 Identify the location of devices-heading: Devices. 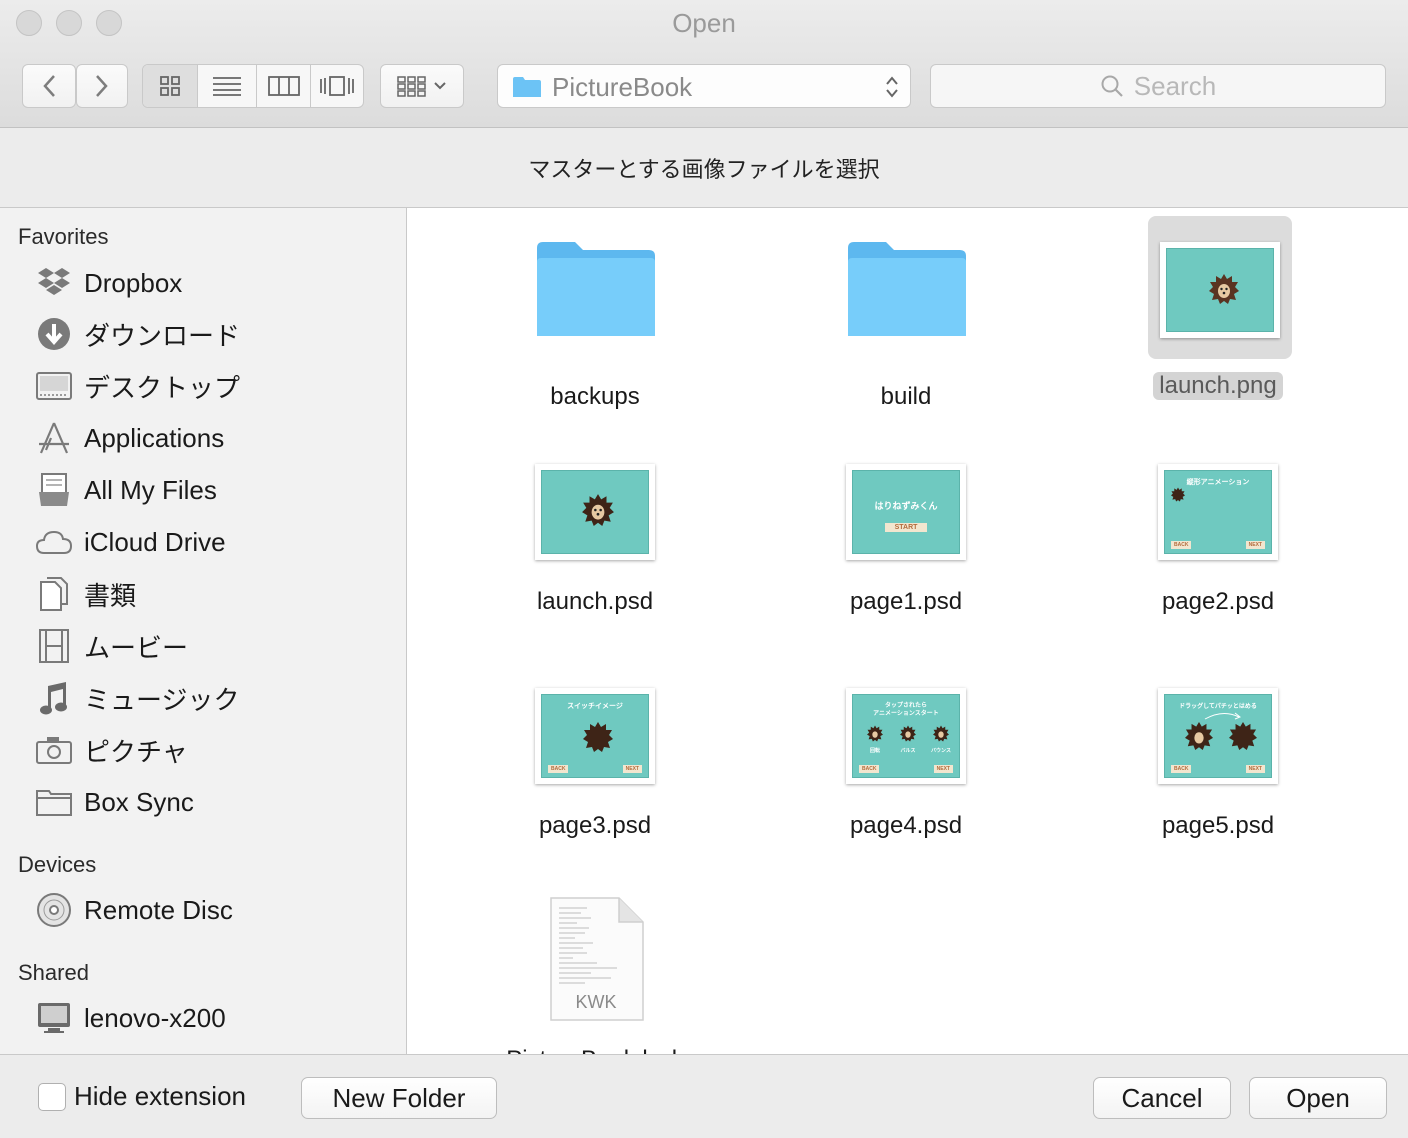
(57, 864).